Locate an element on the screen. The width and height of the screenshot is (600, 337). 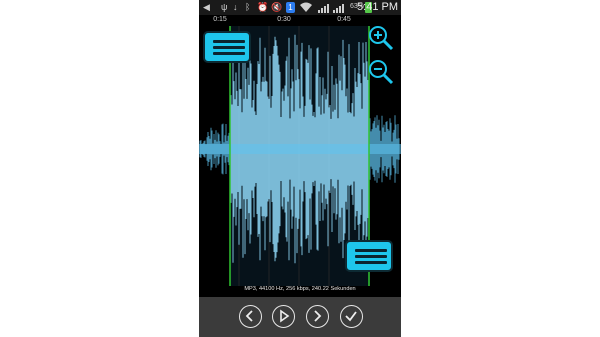
start-handle is located at coordinates (227, 47).